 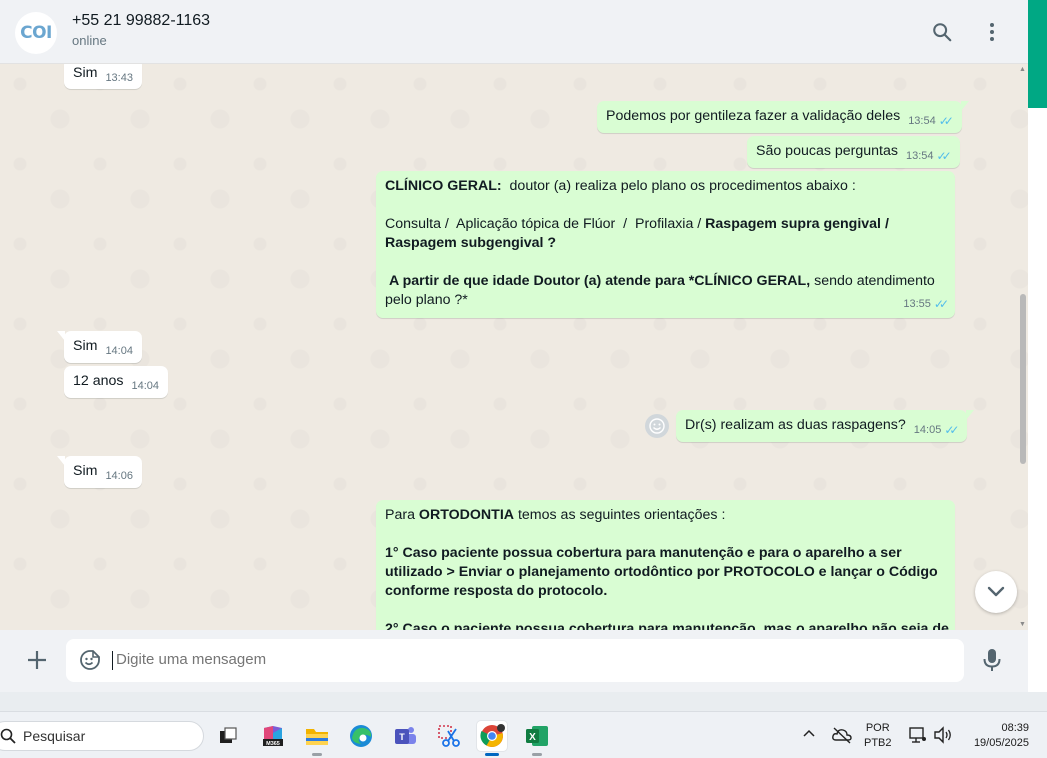 I want to click on onedrive-cloud-icon, so click(x=842, y=737).